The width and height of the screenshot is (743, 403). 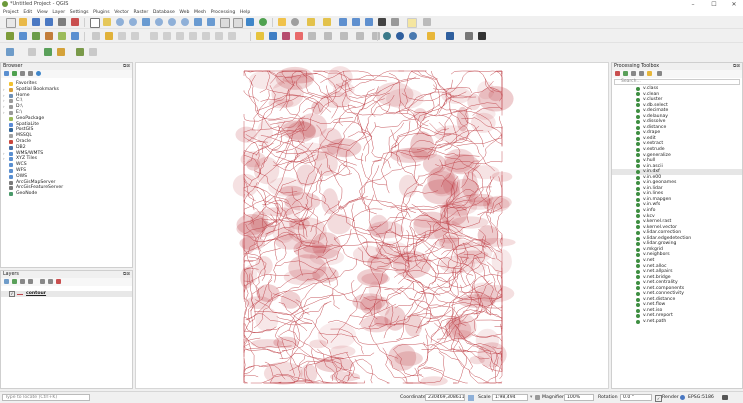 What do you see at coordinates (400, 36) in the screenshot?
I see `metasearch-icon` at bounding box center [400, 36].